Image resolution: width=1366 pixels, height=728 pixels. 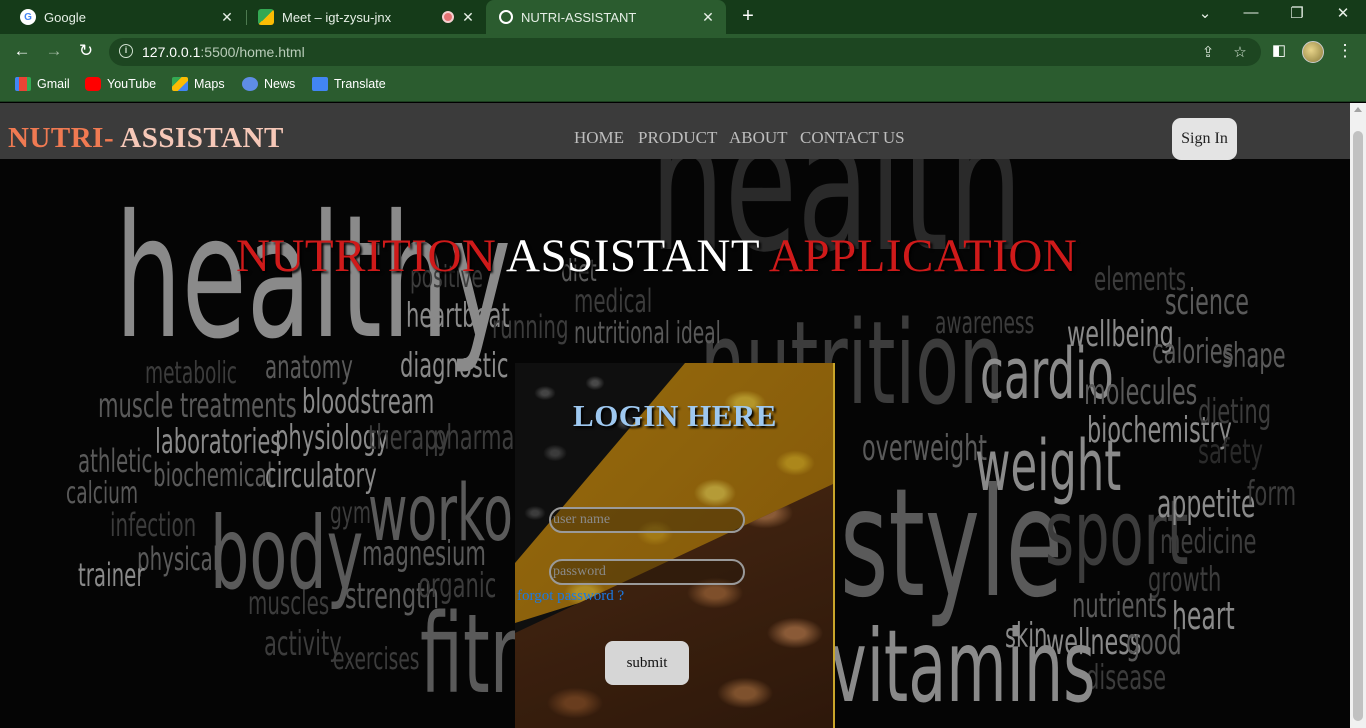 I want to click on address-bar: i 127.0.0.1:5500/home.html ⇪ ☆, so click(x=685, y=52).